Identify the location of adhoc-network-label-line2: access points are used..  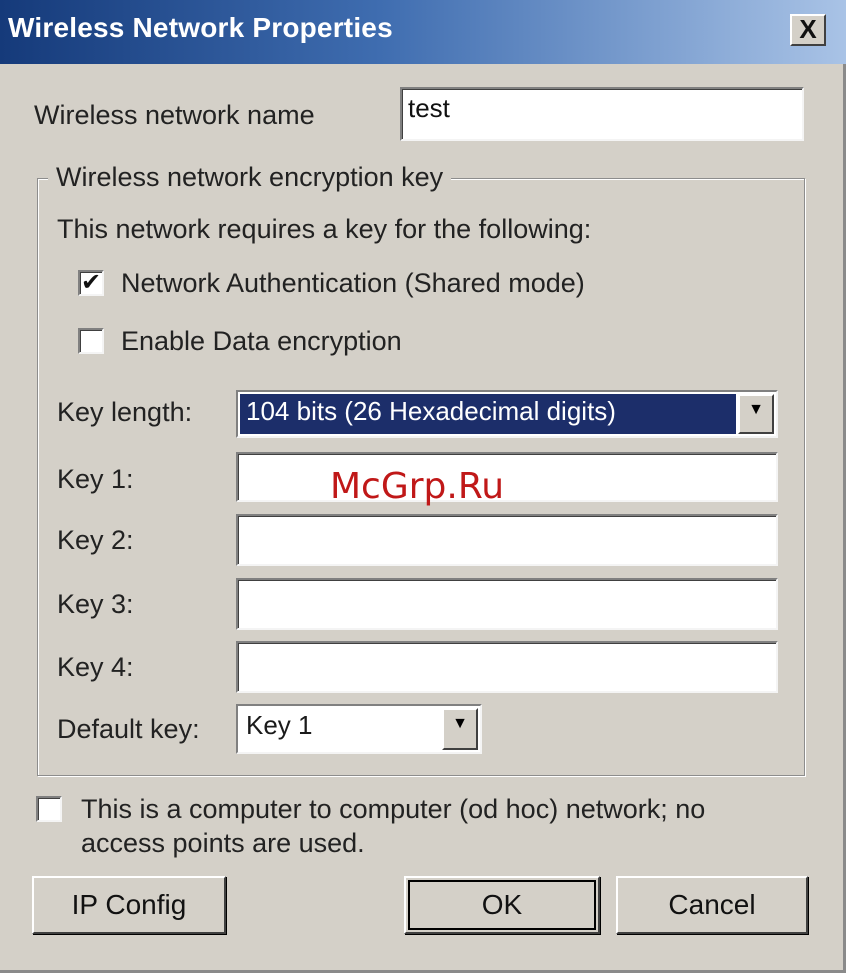
(223, 843).